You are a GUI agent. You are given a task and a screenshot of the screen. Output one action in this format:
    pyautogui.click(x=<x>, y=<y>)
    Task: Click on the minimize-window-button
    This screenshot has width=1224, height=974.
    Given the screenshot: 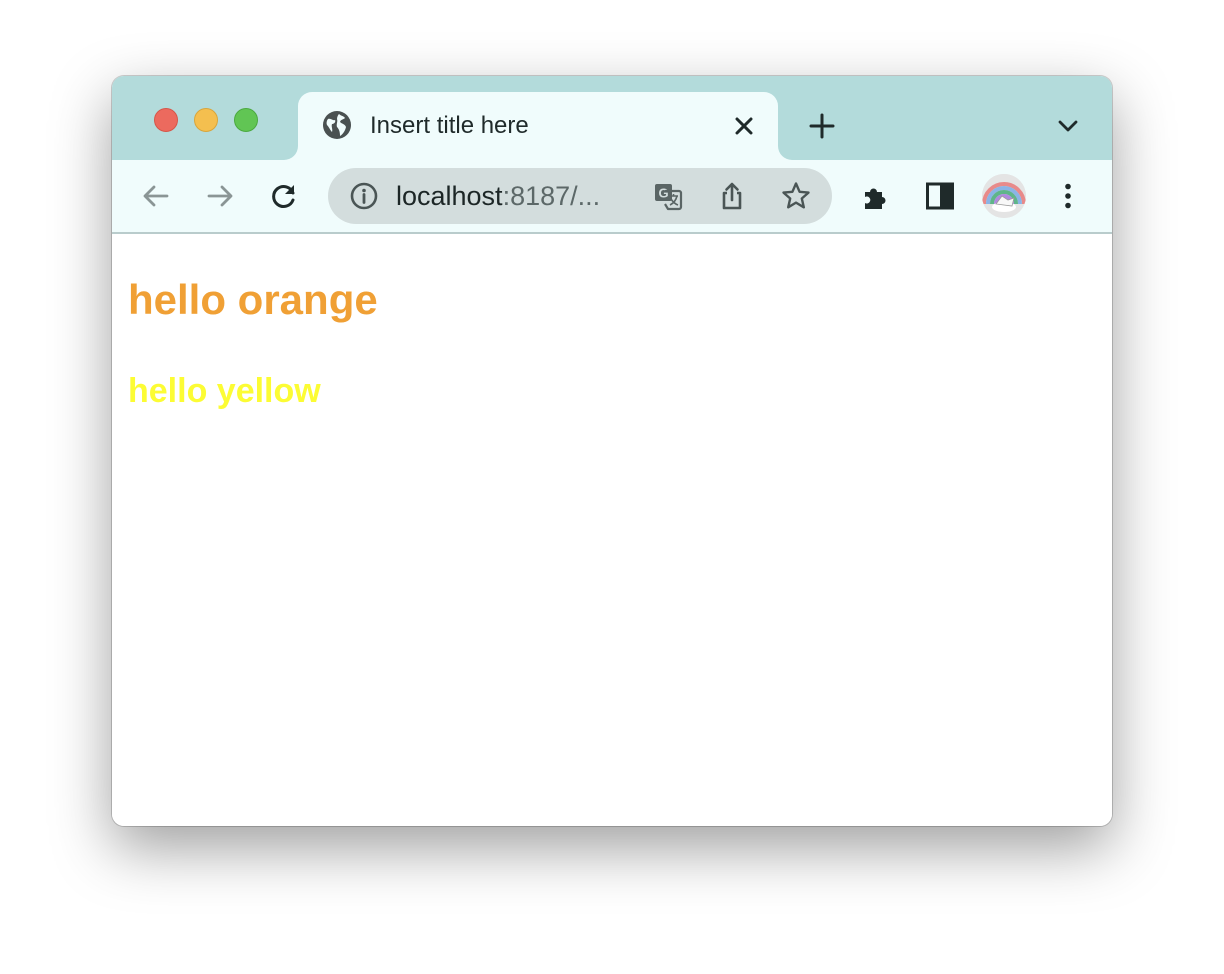 What is the action you would take?
    pyautogui.click(x=206, y=120)
    